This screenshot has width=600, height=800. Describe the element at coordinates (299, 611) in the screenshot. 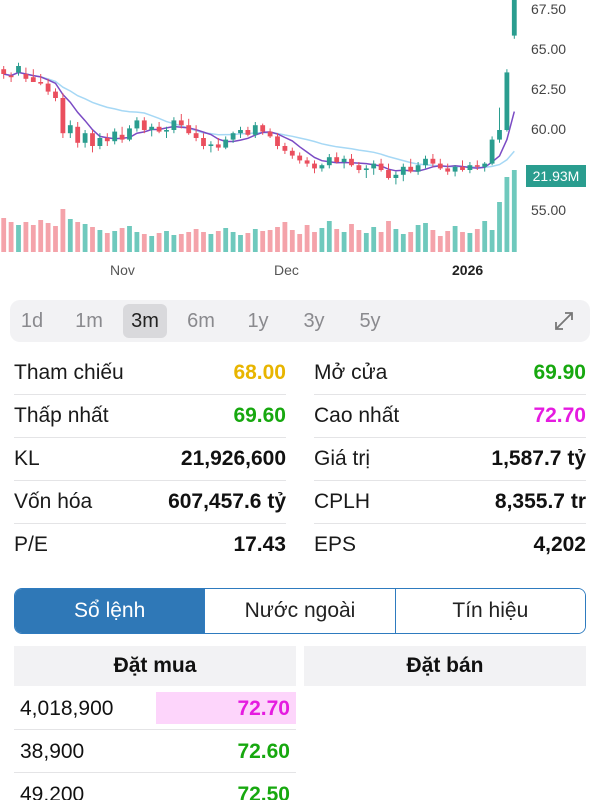

I see `tab-foreign: Nước ngoài` at that location.